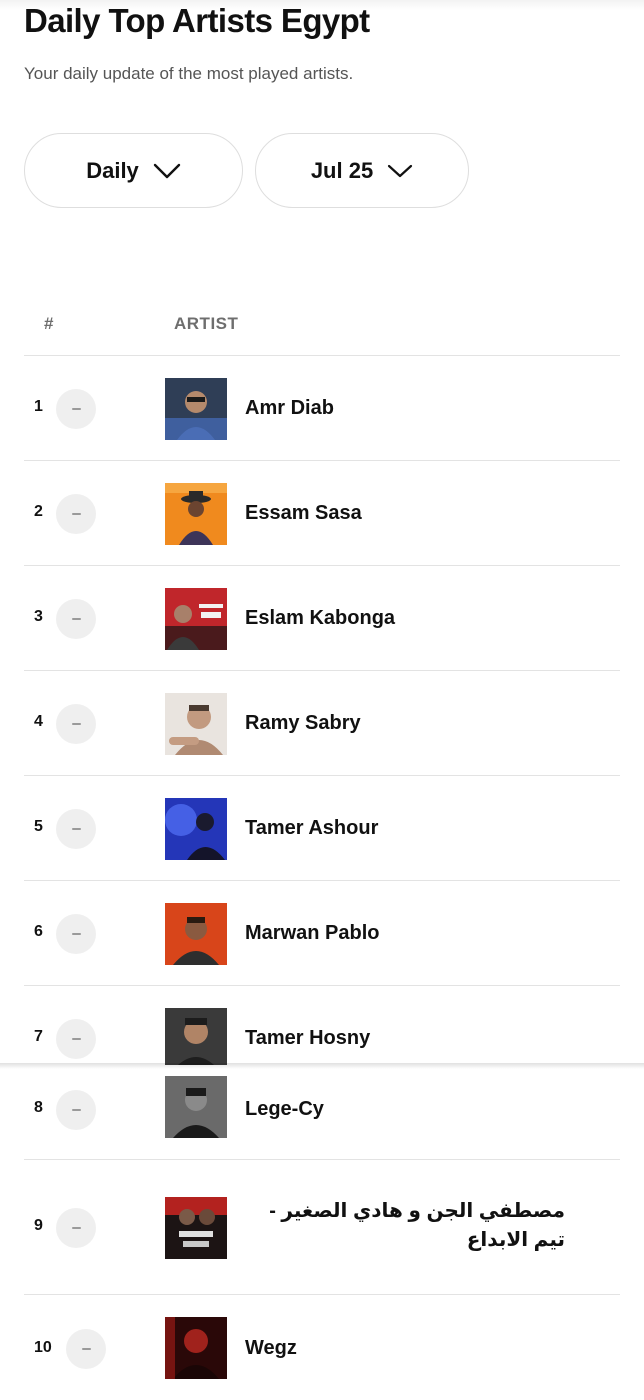  I want to click on rank-number: 8, so click(38, 1107).